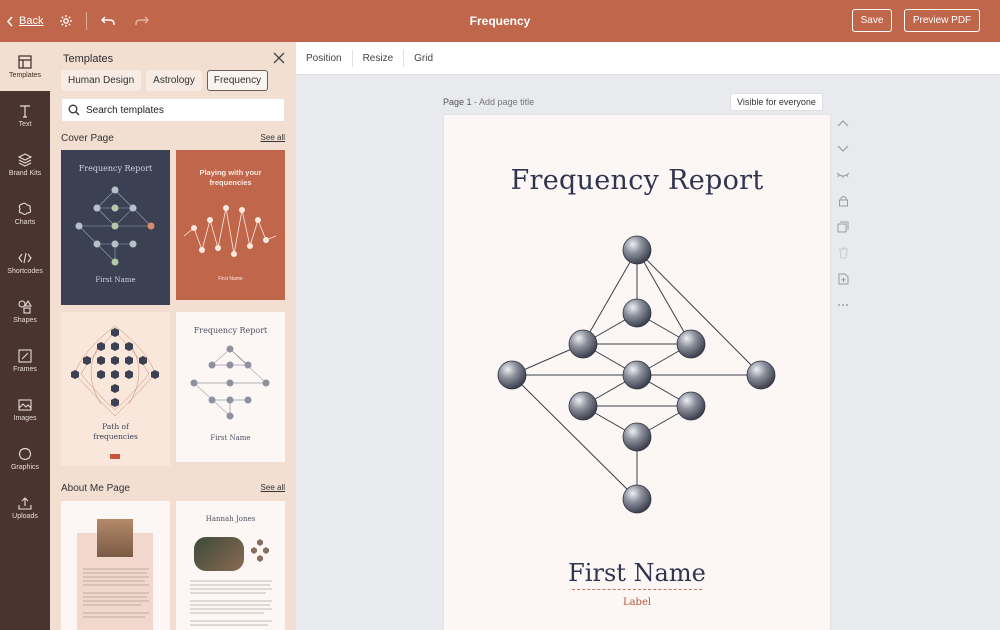 The height and width of the screenshot is (630, 1000). Describe the element at coordinates (25, 173) in the screenshot. I see `rail-label: Brand Kits` at that location.